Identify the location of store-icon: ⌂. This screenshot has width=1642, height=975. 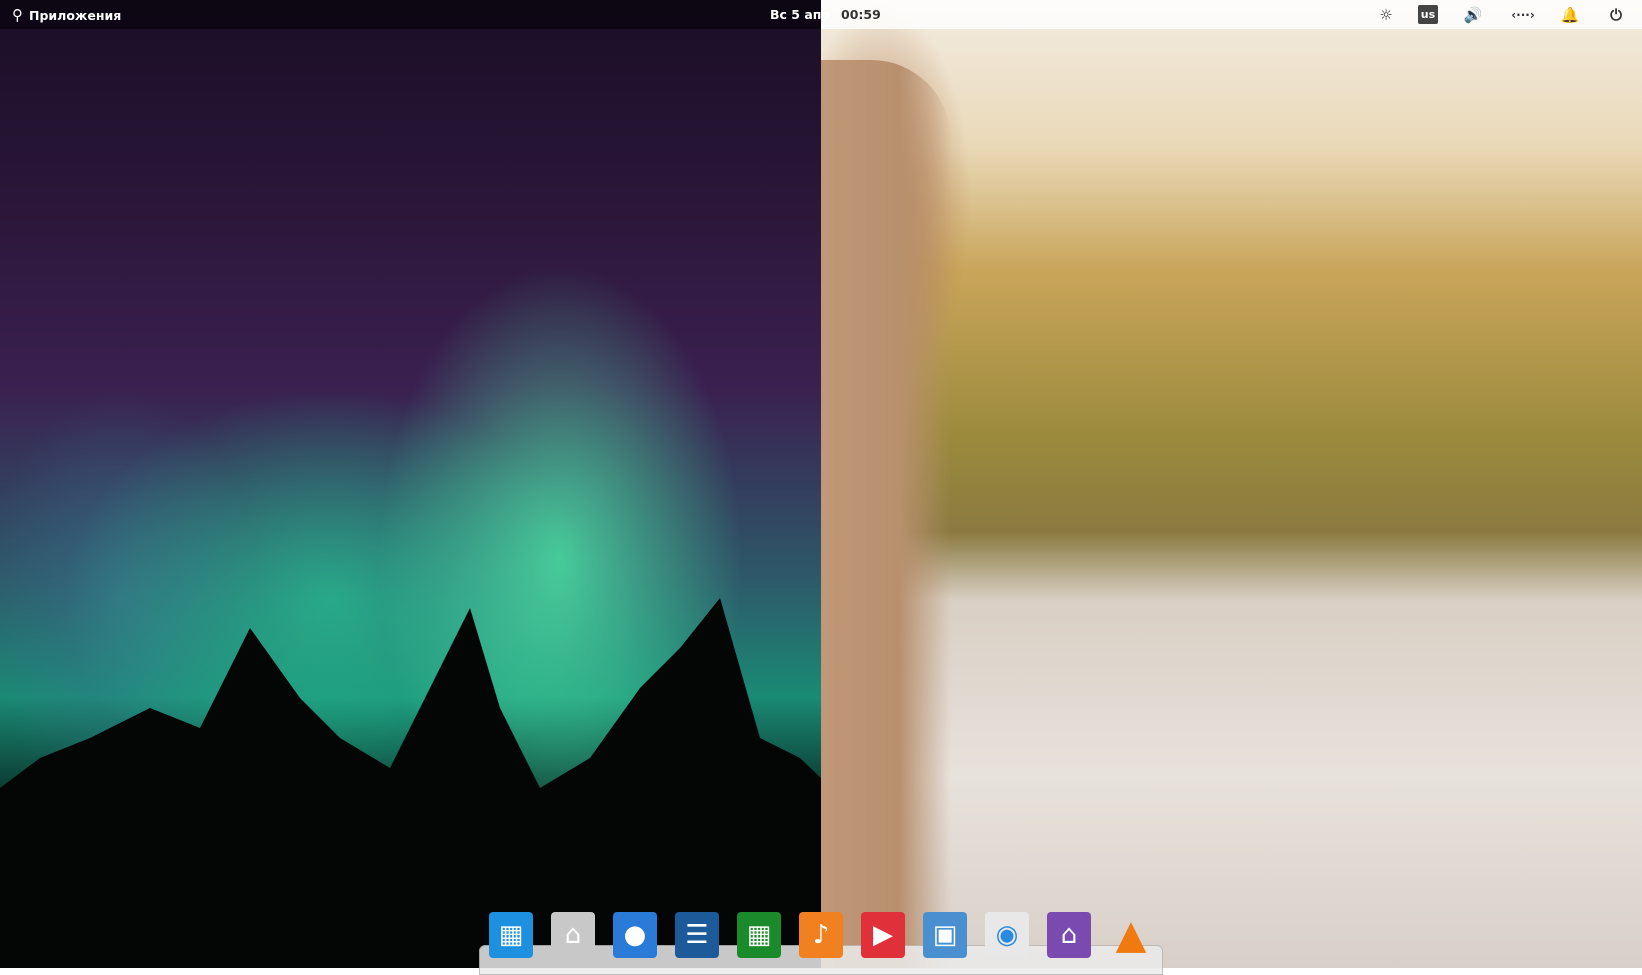
(1069, 935).